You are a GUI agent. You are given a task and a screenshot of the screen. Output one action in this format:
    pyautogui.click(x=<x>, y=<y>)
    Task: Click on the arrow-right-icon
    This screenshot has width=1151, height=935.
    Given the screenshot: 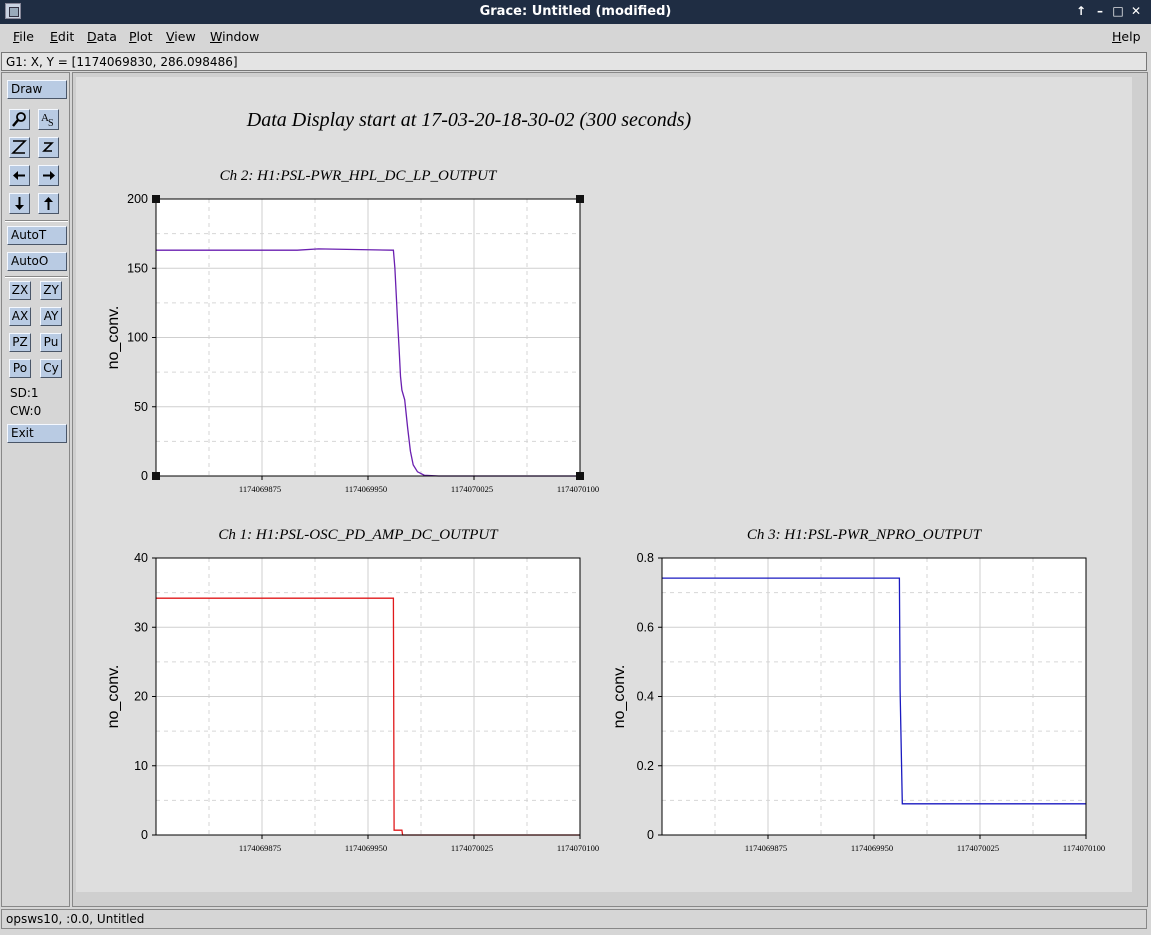 What is the action you would take?
    pyautogui.click(x=49, y=175)
    